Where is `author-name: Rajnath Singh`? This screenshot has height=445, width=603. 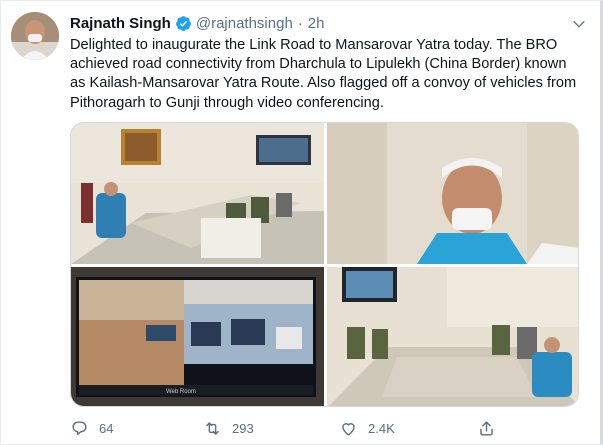
author-name: Rajnath Singh is located at coordinates (120, 23).